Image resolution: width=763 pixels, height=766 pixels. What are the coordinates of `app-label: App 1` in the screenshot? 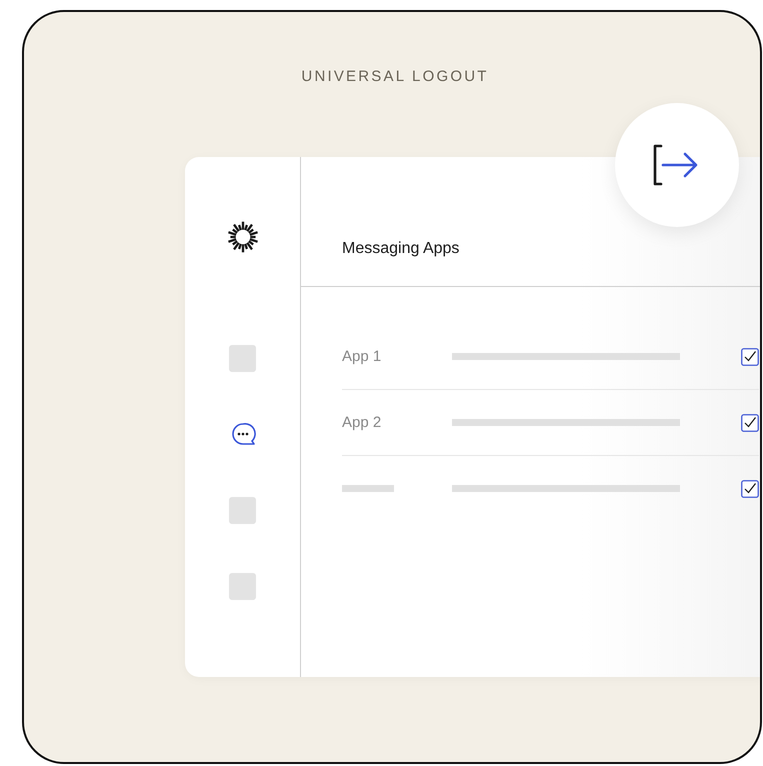 It's located at (362, 356).